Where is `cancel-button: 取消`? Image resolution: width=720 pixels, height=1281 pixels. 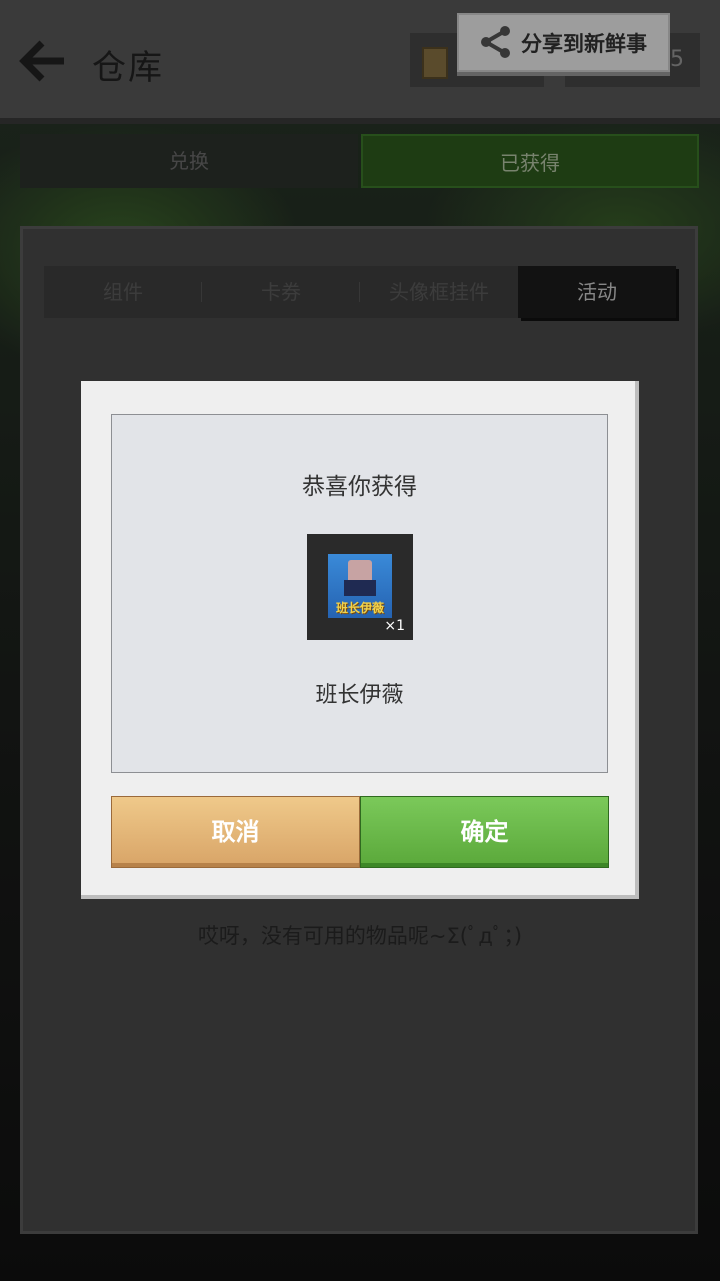 cancel-button: 取消 is located at coordinates (235, 832).